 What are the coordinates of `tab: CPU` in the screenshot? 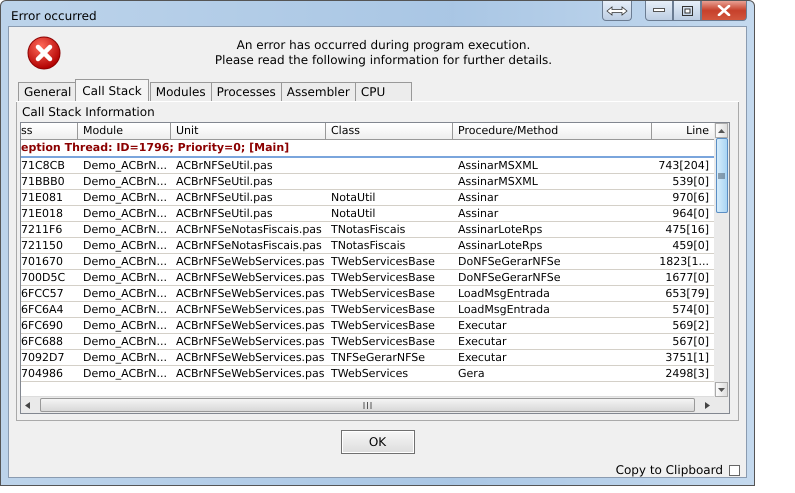 It's located at (383, 91).